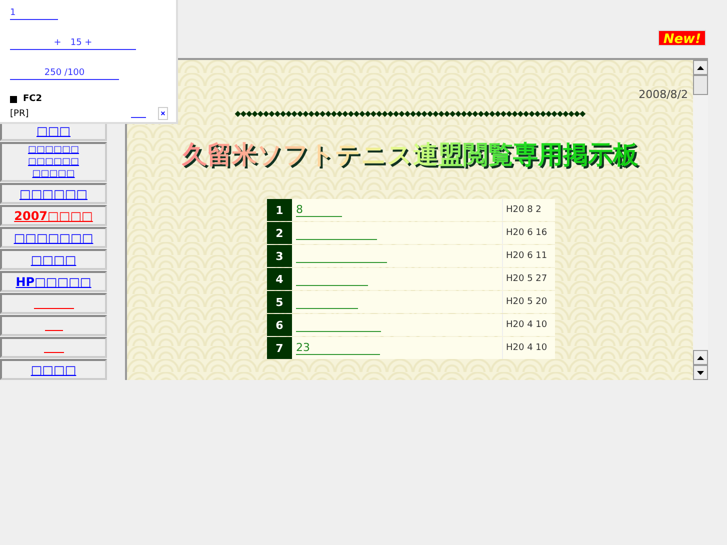 The width and height of the screenshot is (727, 545). What do you see at coordinates (20, 113) in the screenshot?
I see `pr-label: [PR]` at bounding box center [20, 113].